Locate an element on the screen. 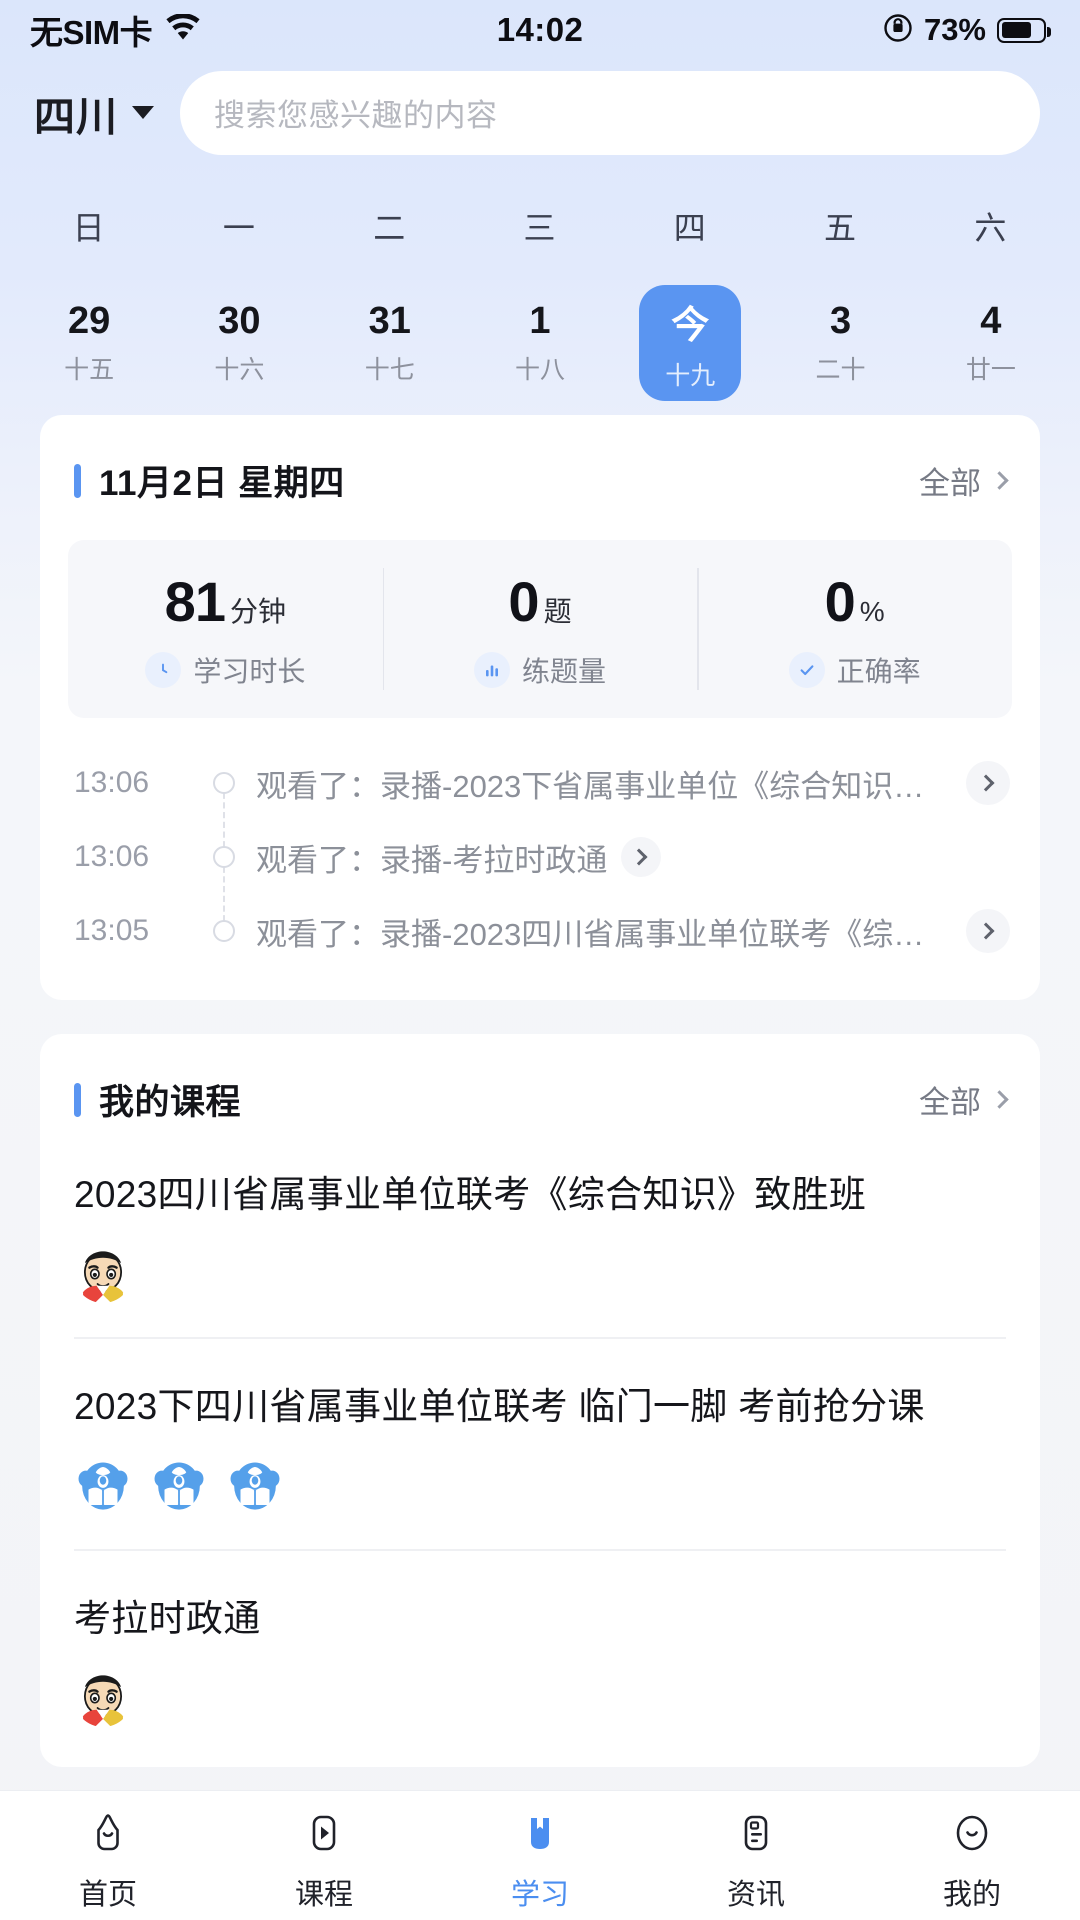 The width and height of the screenshot is (1080, 1920). location-label: 四川 is located at coordinates (76, 116).